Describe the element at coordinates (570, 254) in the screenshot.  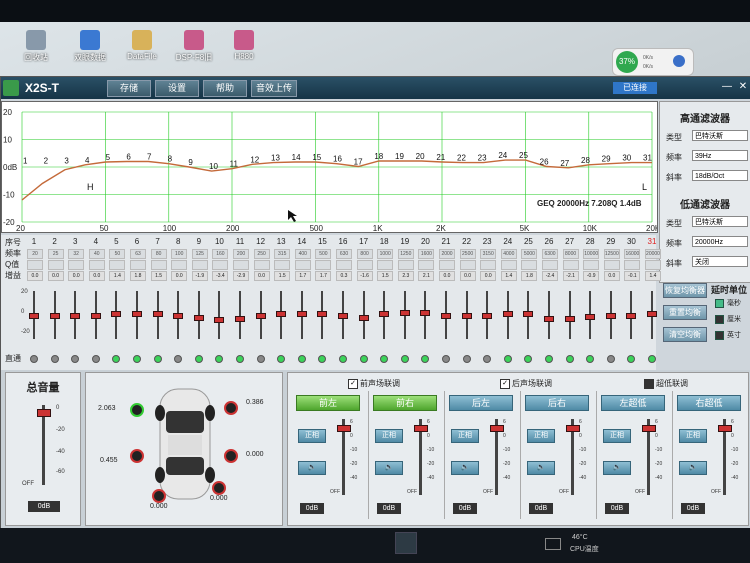
I see `band-freq-cell: 8000` at that location.